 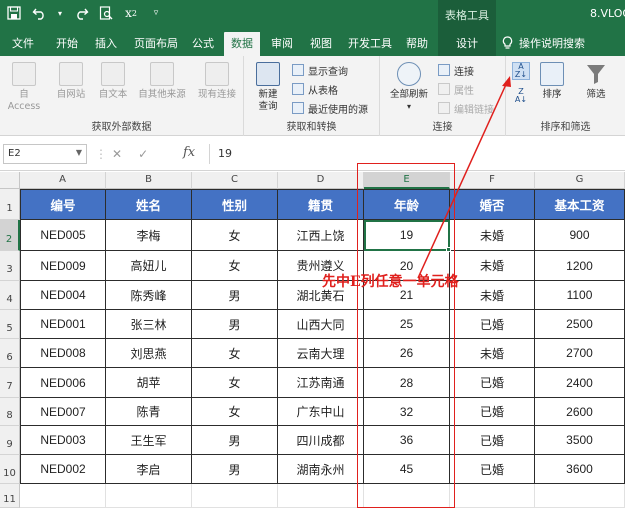 What do you see at coordinates (156, 43) in the screenshot?
I see `tab-page-layout: 页面布局` at bounding box center [156, 43].